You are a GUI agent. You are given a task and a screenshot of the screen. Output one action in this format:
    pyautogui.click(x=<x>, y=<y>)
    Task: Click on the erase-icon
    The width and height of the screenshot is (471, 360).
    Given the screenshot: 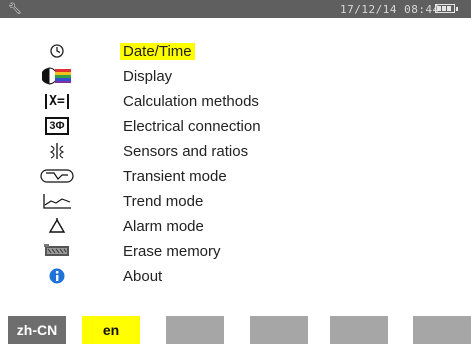 What is the action you would take?
    pyautogui.click(x=57, y=251)
    